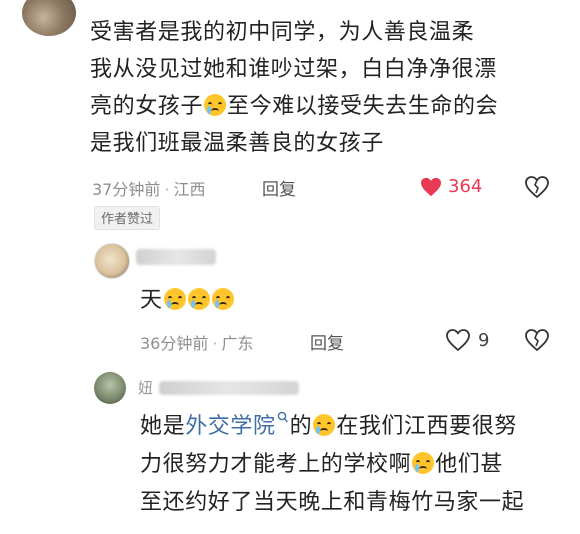 The width and height of the screenshot is (580, 534). What do you see at coordinates (189, 189) in the screenshot?
I see `comment-location: 江西` at bounding box center [189, 189].